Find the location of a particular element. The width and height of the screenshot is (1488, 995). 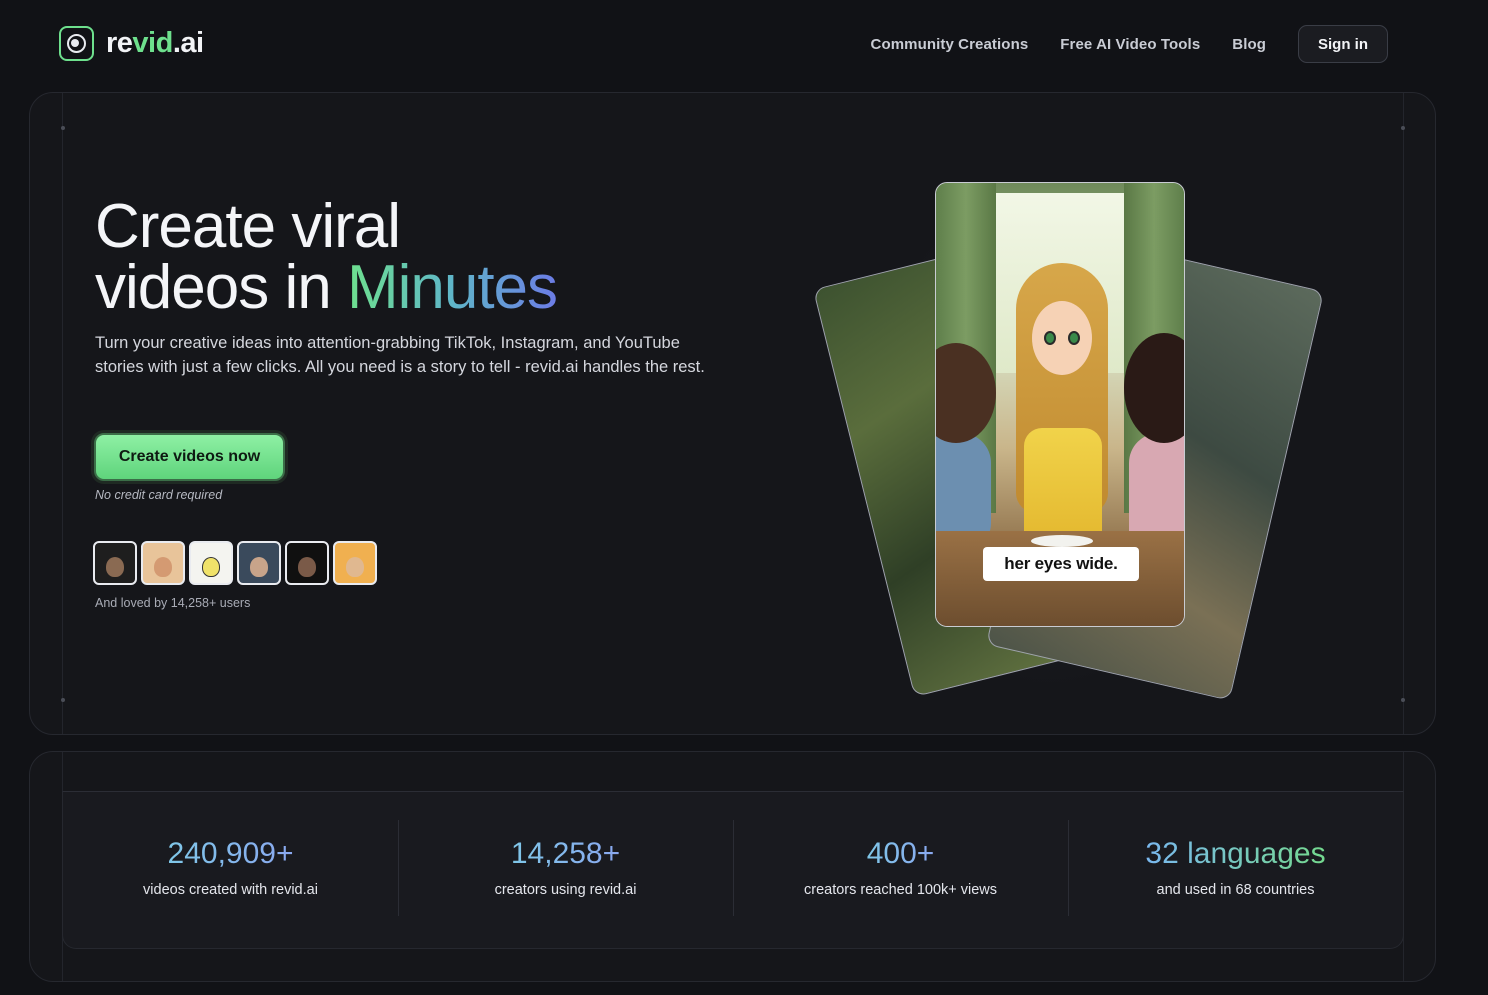

stat-languages: 32 languages and used in 68 countries is located at coordinates (1235, 870).